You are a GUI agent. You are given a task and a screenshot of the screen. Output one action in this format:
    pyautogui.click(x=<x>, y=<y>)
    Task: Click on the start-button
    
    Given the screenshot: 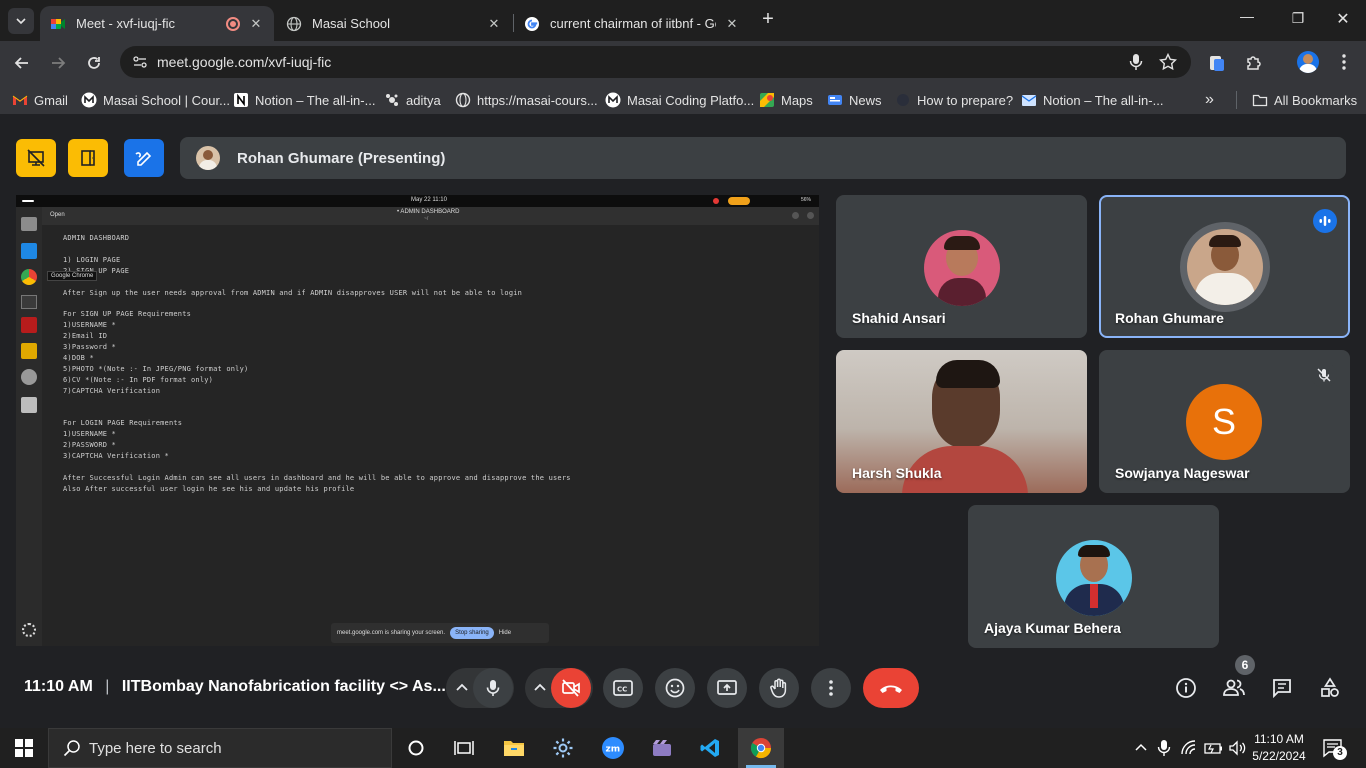 What is the action you would take?
    pyautogui.click(x=24, y=748)
    